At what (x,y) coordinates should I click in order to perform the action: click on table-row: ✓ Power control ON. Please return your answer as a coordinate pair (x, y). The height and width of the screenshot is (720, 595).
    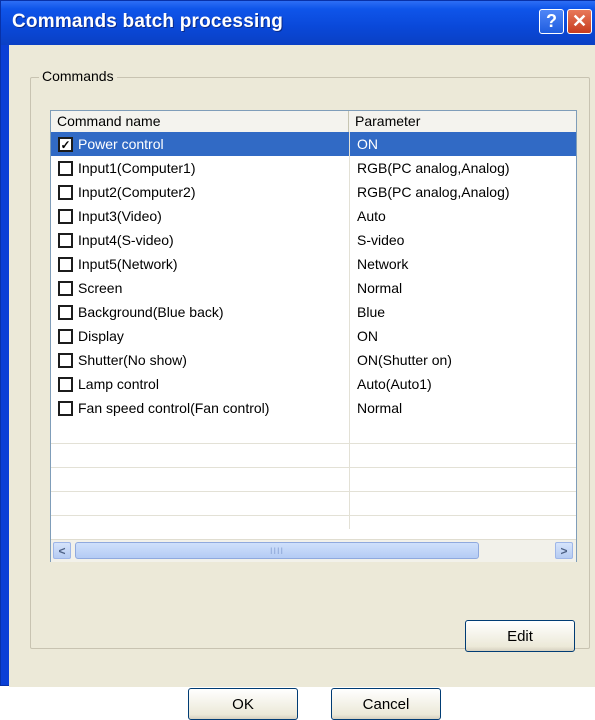
    Looking at the image, I should click on (313, 144).